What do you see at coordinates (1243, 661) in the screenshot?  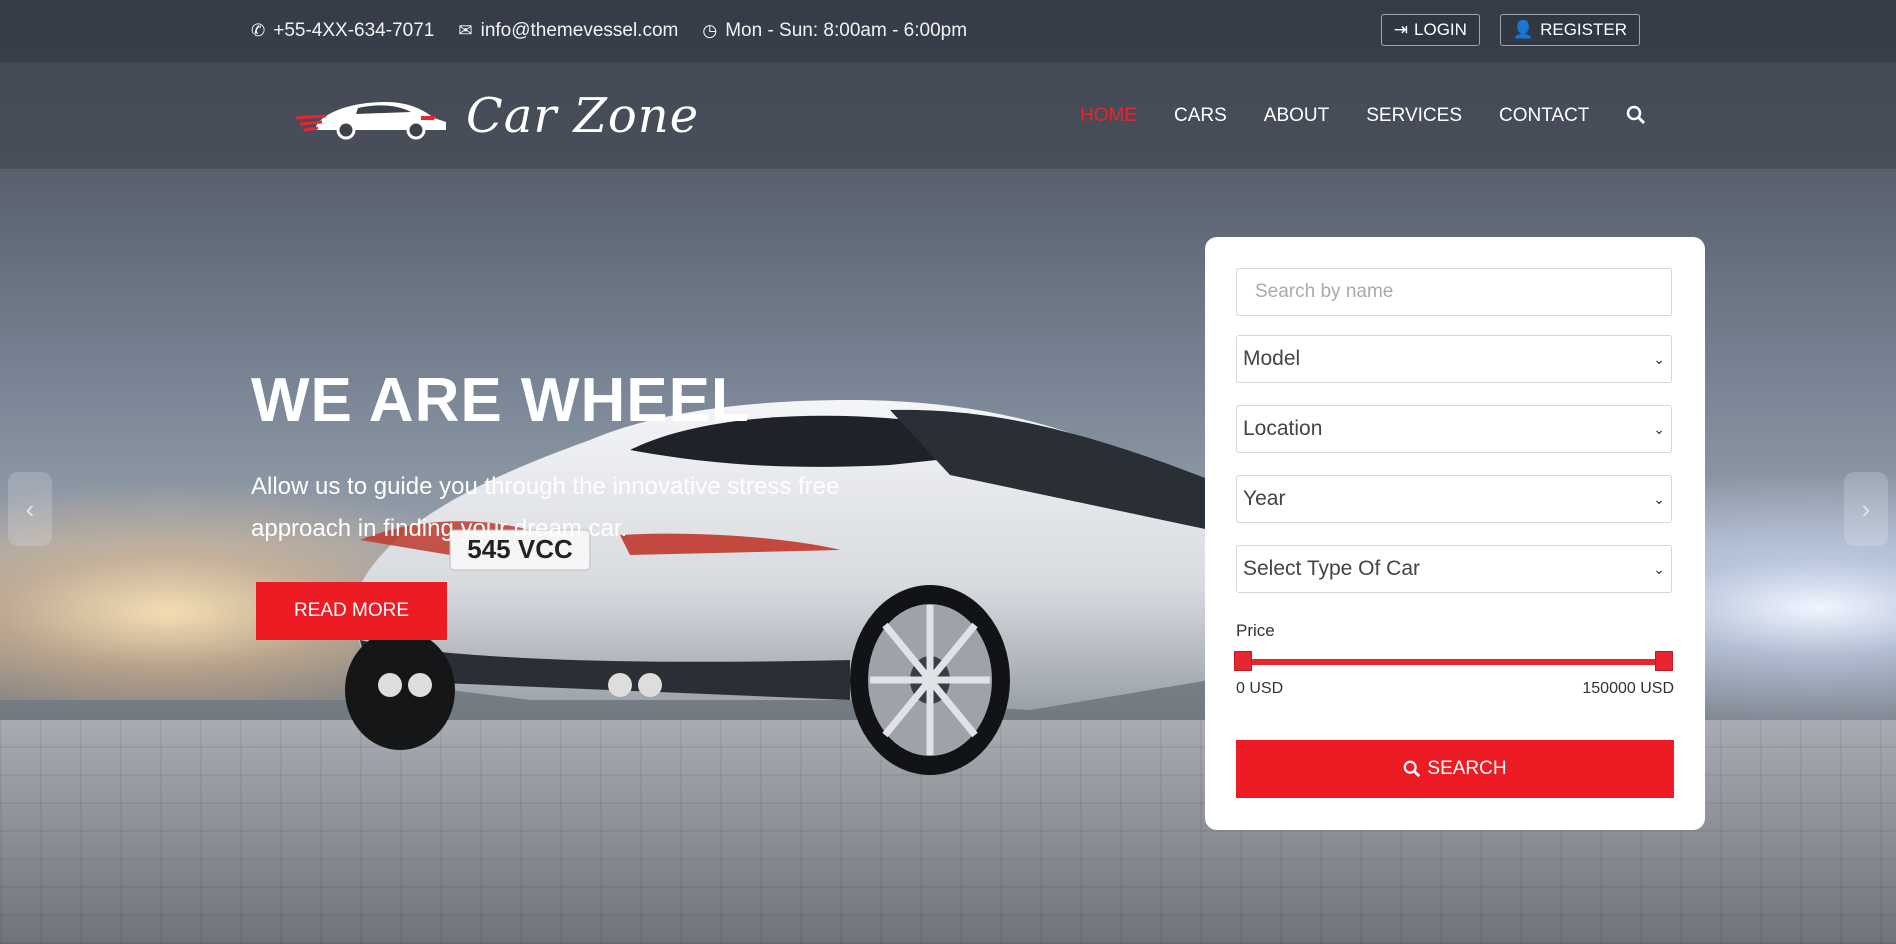 I see `price-min-handle` at bounding box center [1243, 661].